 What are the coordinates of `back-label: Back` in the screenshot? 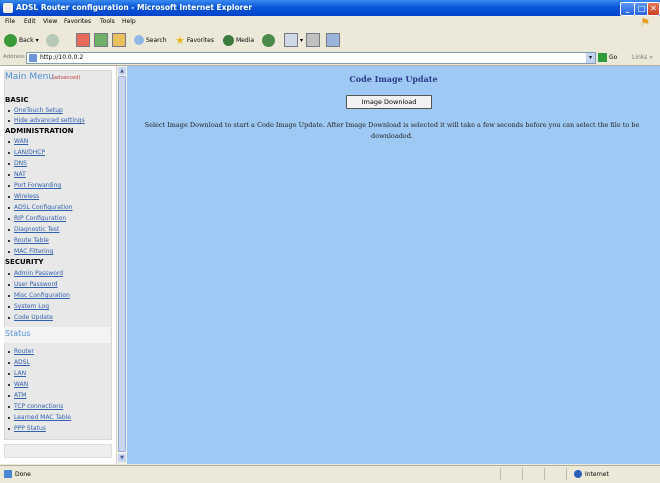 It's located at (26, 40).